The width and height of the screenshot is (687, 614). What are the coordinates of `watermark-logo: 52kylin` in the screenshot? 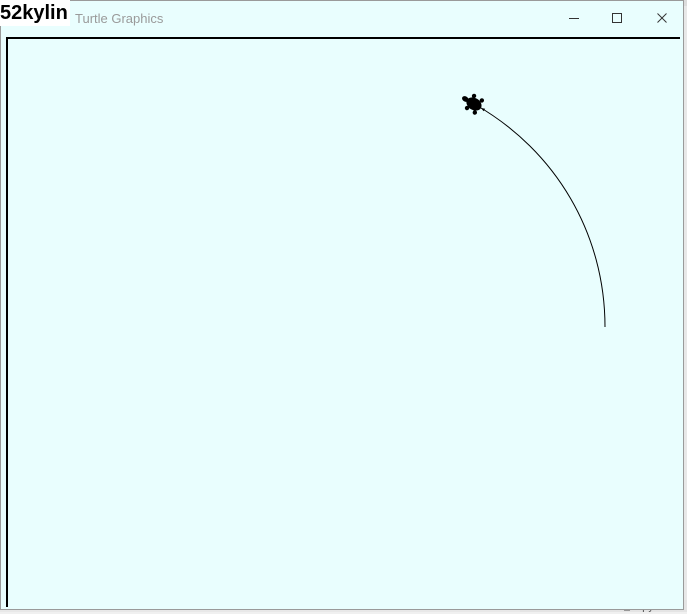 It's located at (35, 13).